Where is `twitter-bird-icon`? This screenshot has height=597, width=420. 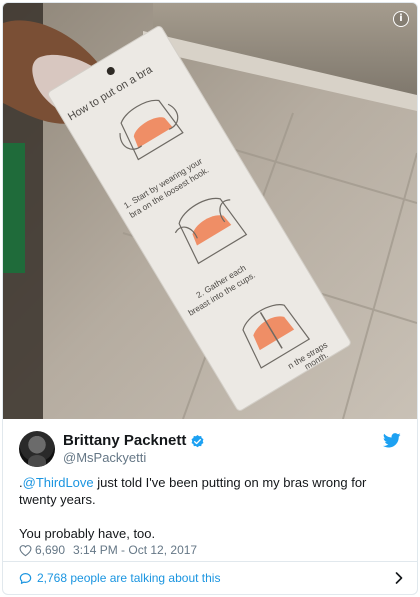 twitter-bird-icon is located at coordinates (392, 440).